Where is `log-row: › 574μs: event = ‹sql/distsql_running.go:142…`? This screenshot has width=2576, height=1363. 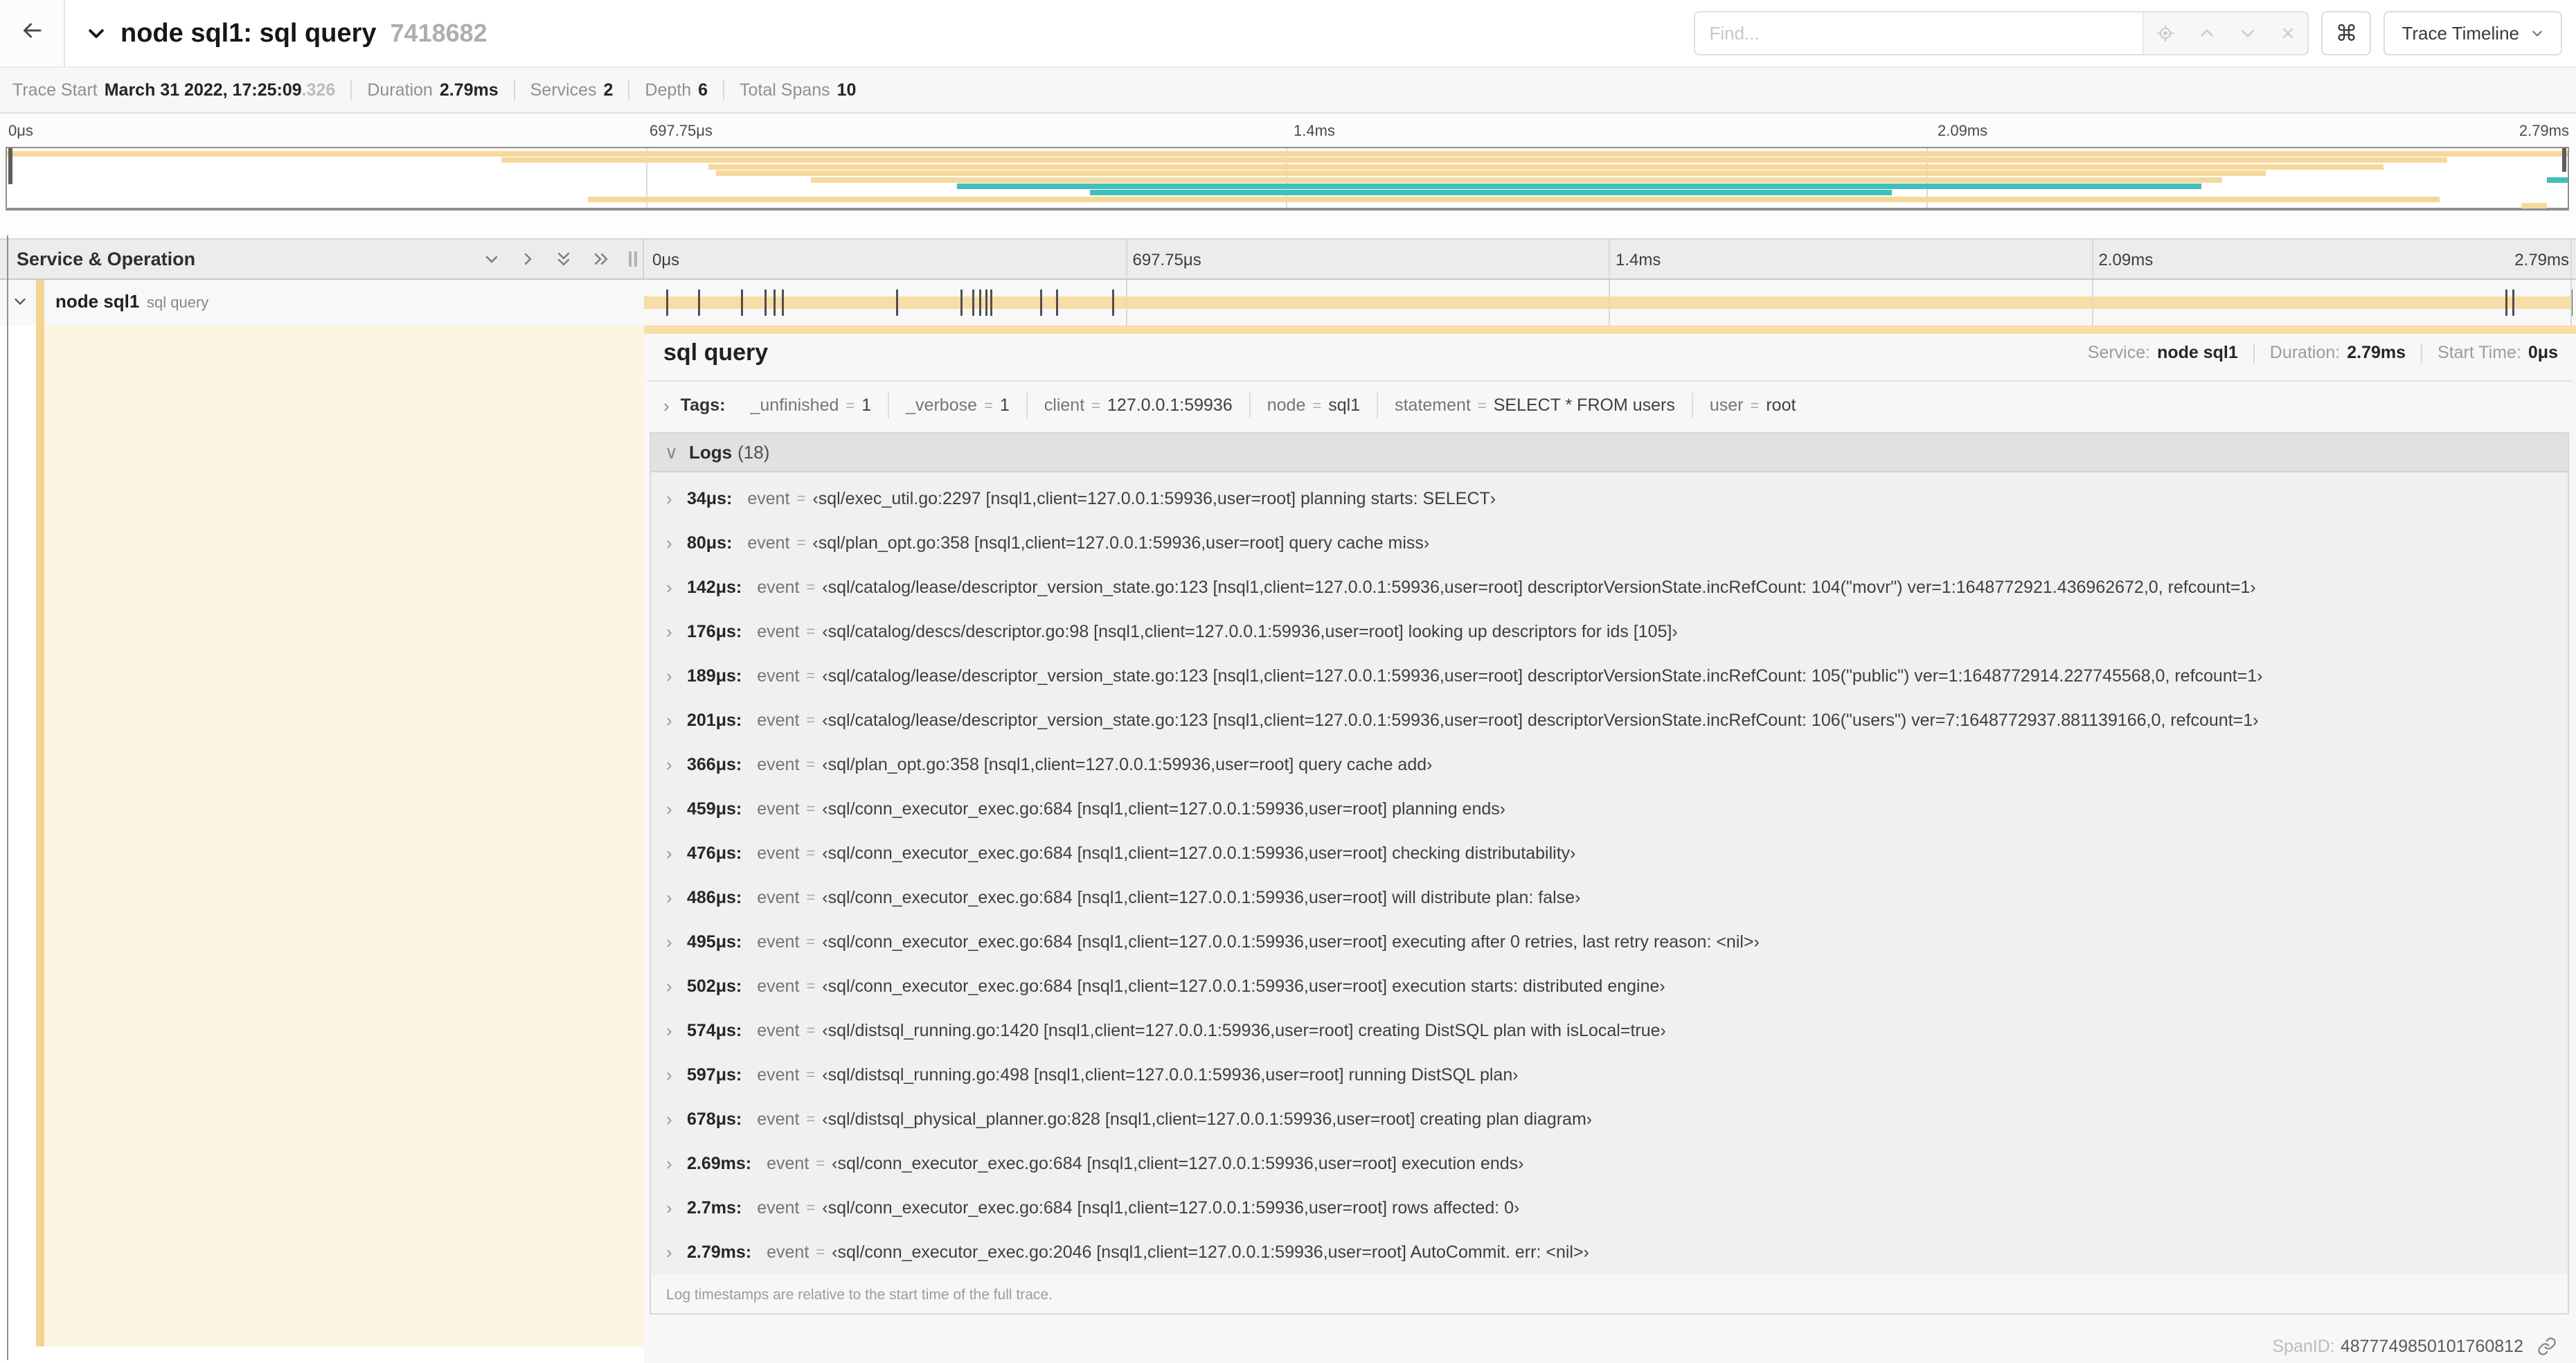 log-row: › 574μs: event = ‹sql/distsql_running.go:142… is located at coordinates (1609, 1030).